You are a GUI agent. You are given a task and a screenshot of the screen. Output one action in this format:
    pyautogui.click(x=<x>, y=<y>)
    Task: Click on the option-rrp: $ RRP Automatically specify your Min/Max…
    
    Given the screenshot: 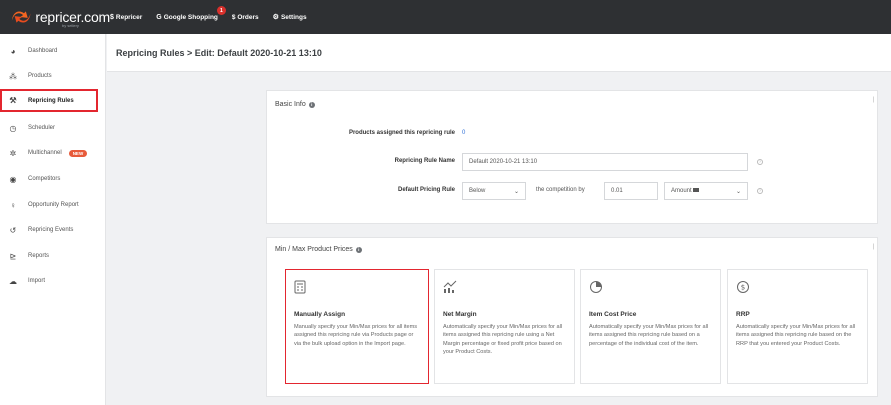 What is the action you would take?
    pyautogui.click(x=797, y=326)
    